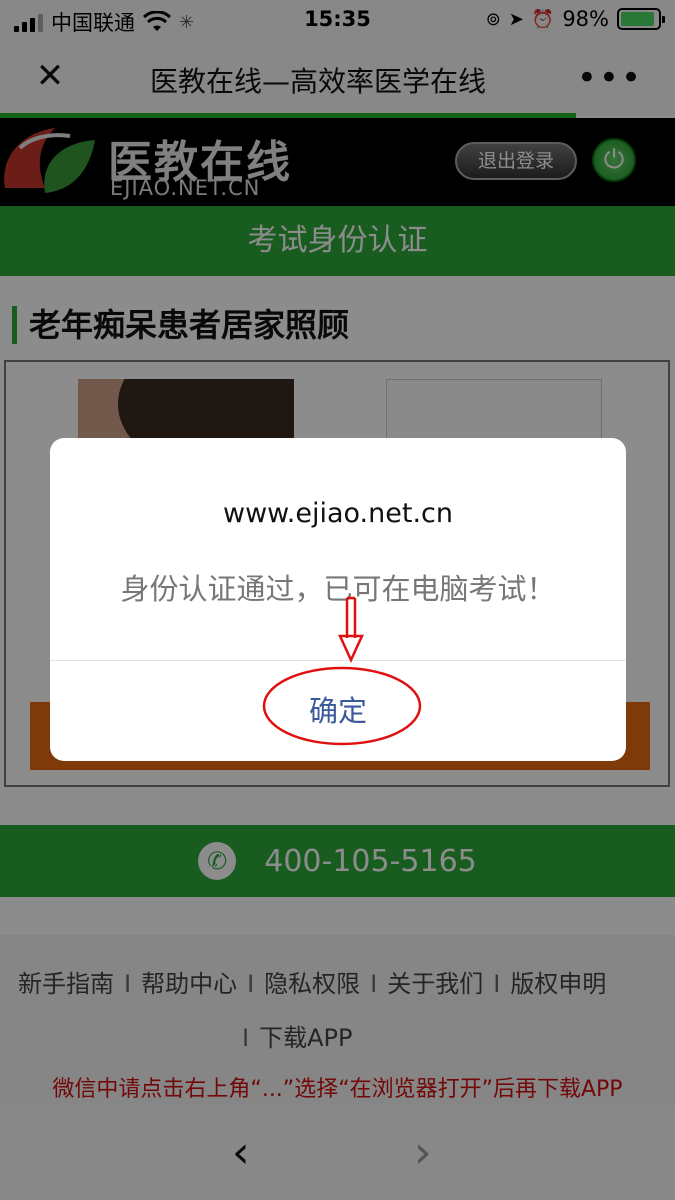 This screenshot has height=1200, width=675. Describe the element at coordinates (338, 513) in the screenshot. I see `dialog-title: www.ejiao.net.cn` at that location.